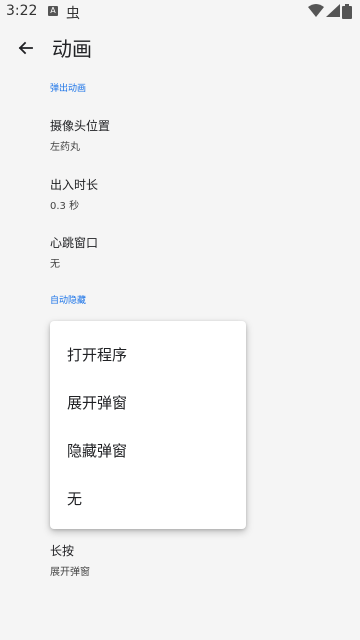  Describe the element at coordinates (26, 48) in the screenshot. I see `arrow-back-icon` at that location.